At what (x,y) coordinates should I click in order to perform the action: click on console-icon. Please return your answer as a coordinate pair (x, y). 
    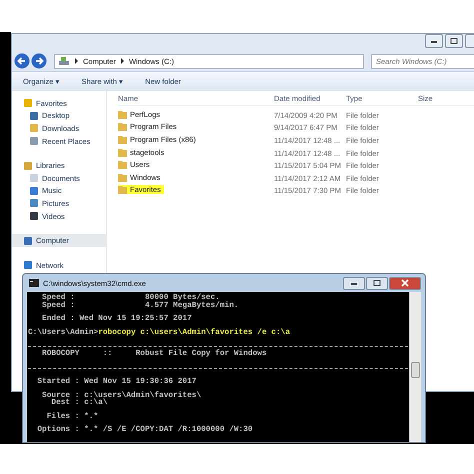
    Looking at the image, I should click on (34, 283).